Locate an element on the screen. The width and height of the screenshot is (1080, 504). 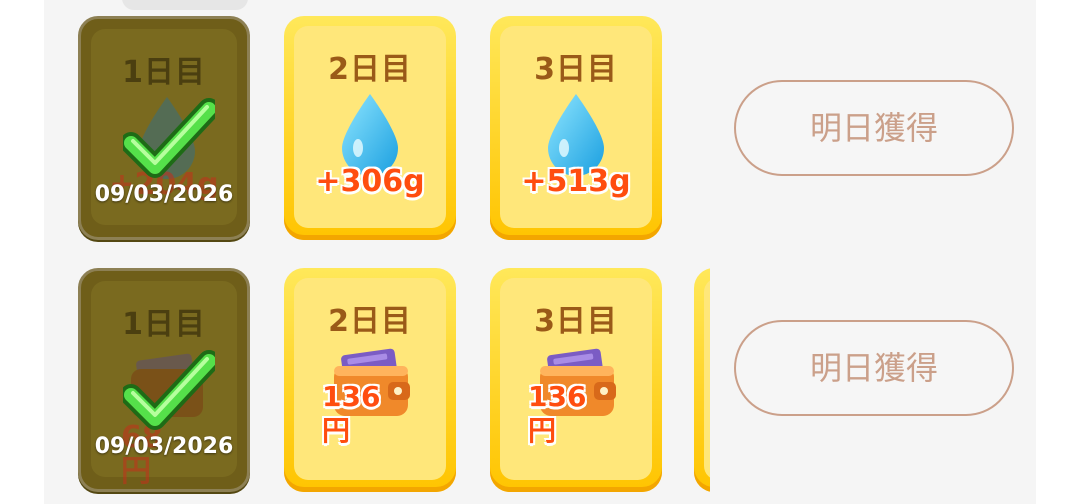
day-card-1: 1日目 68 円 09/03/2026 is located at coordinates (164, 380).